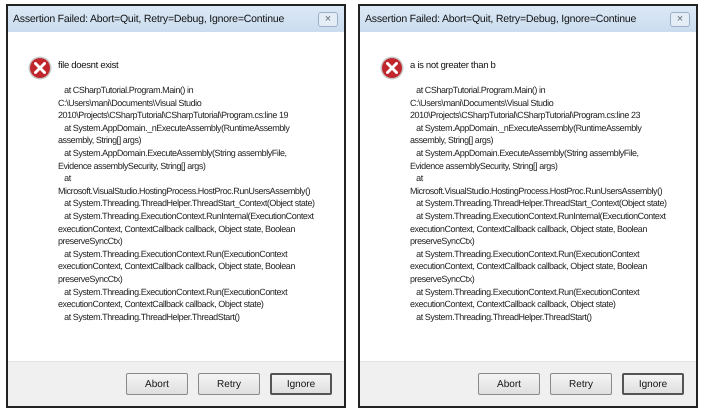 The image size is (709, 415). I want to click on stack-trace-line: 2010\Projects\CSharpTutorial\CSharpTutorial\Program.cs:line 19, so click(174, 115).